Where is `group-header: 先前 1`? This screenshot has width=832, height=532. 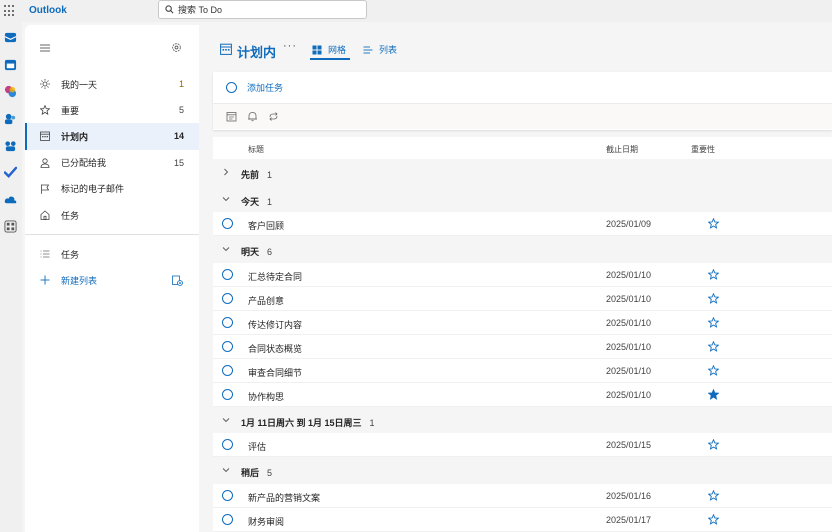
group-header: 先前 1 is located at coordinates (522, 172).